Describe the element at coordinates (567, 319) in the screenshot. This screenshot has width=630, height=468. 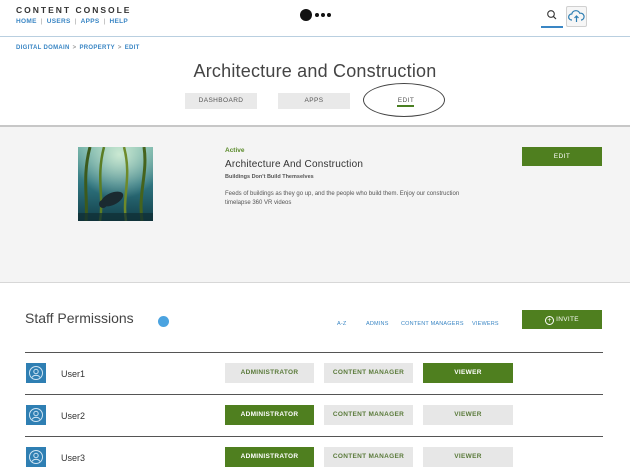
I see `invite-label: INVITE` at that location.